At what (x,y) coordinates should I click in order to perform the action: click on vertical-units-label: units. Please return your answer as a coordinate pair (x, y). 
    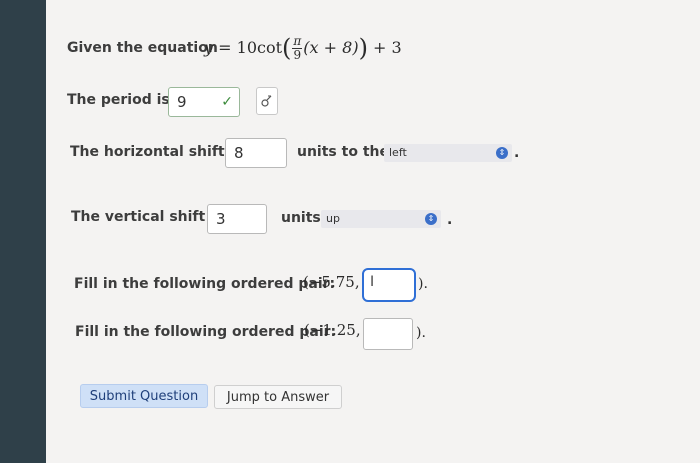
    Looking at the image, I should click on (301, 218).